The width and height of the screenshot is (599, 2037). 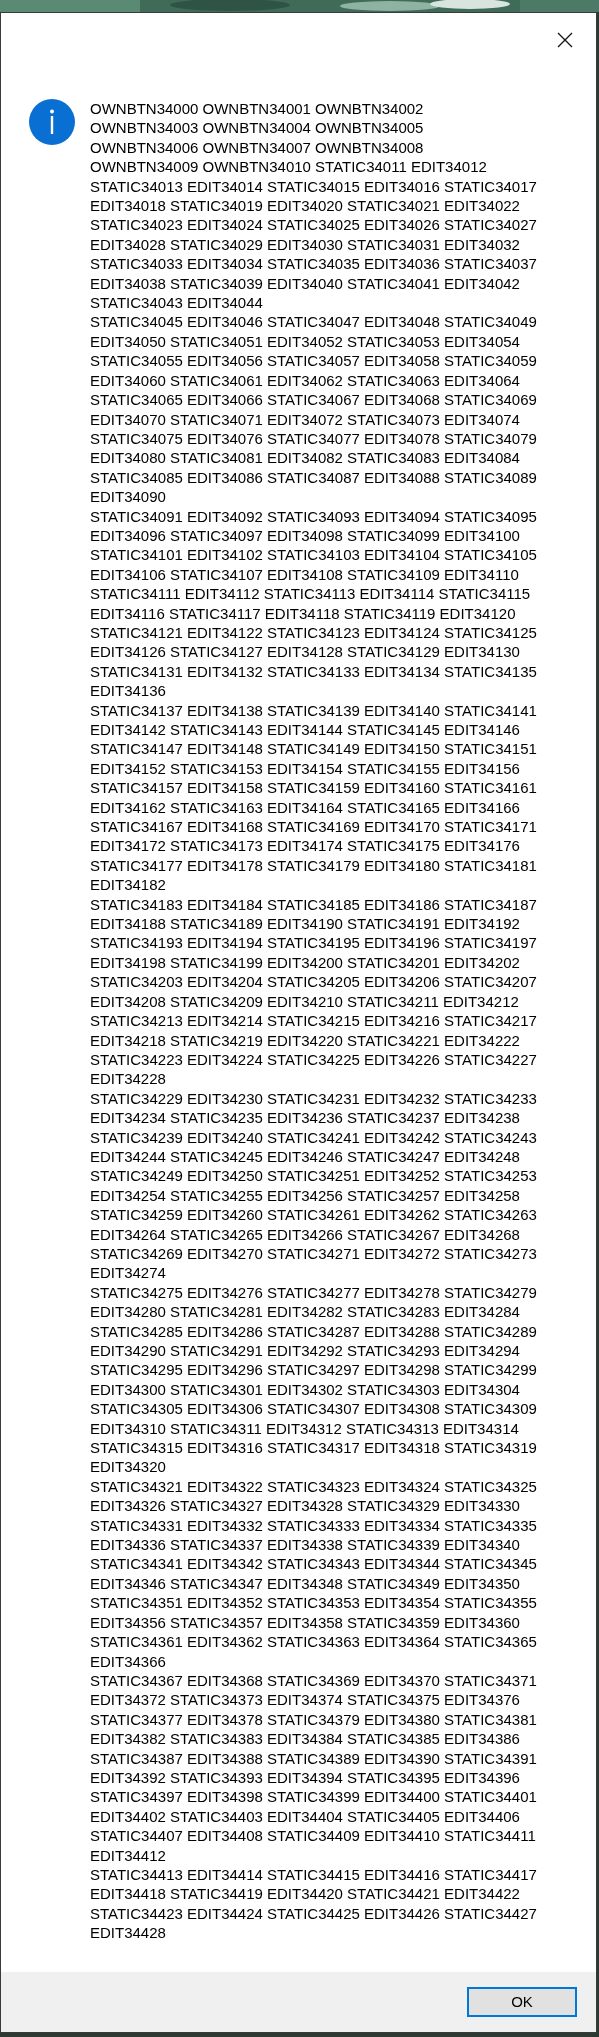 What do you see at coordinates (52, 122) in the screenshot?
I see `info-icon` at bounding box center [52, 122].